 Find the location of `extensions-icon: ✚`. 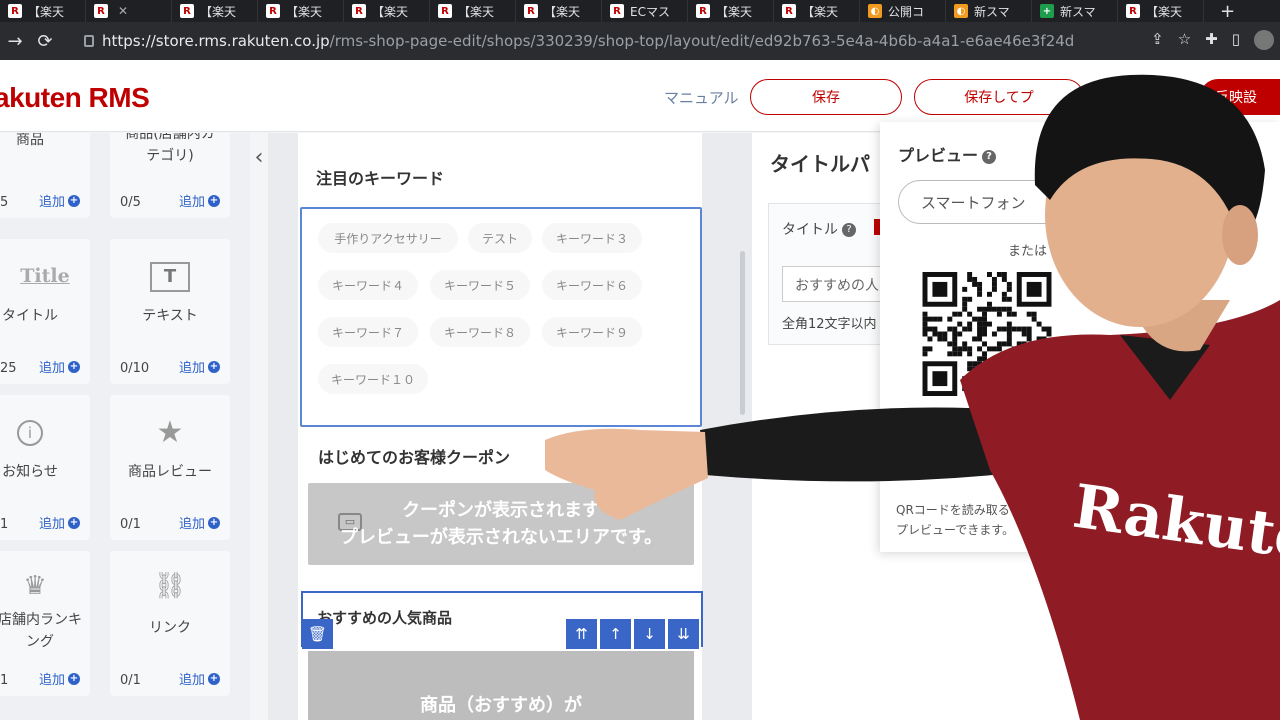

extensions-icon: ✚ is located at coordinates (1211, 40).